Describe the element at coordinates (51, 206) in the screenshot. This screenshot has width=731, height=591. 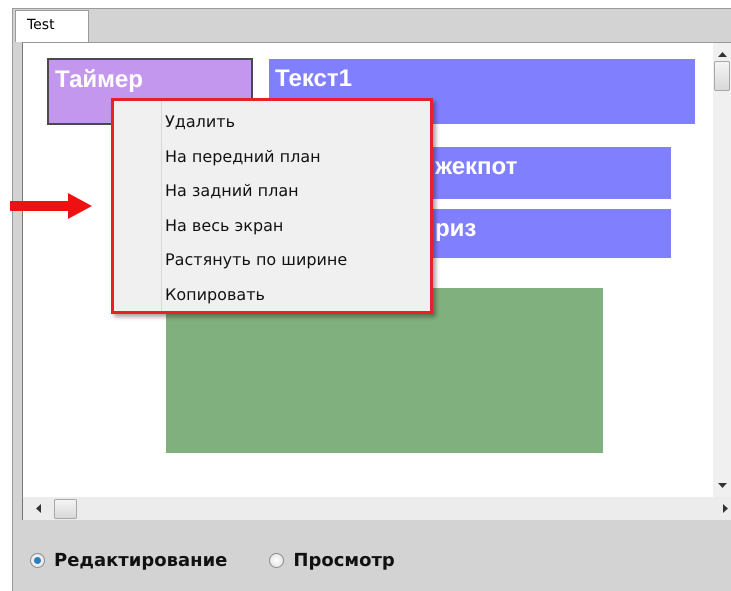
I see `arrow-icon` at that location.